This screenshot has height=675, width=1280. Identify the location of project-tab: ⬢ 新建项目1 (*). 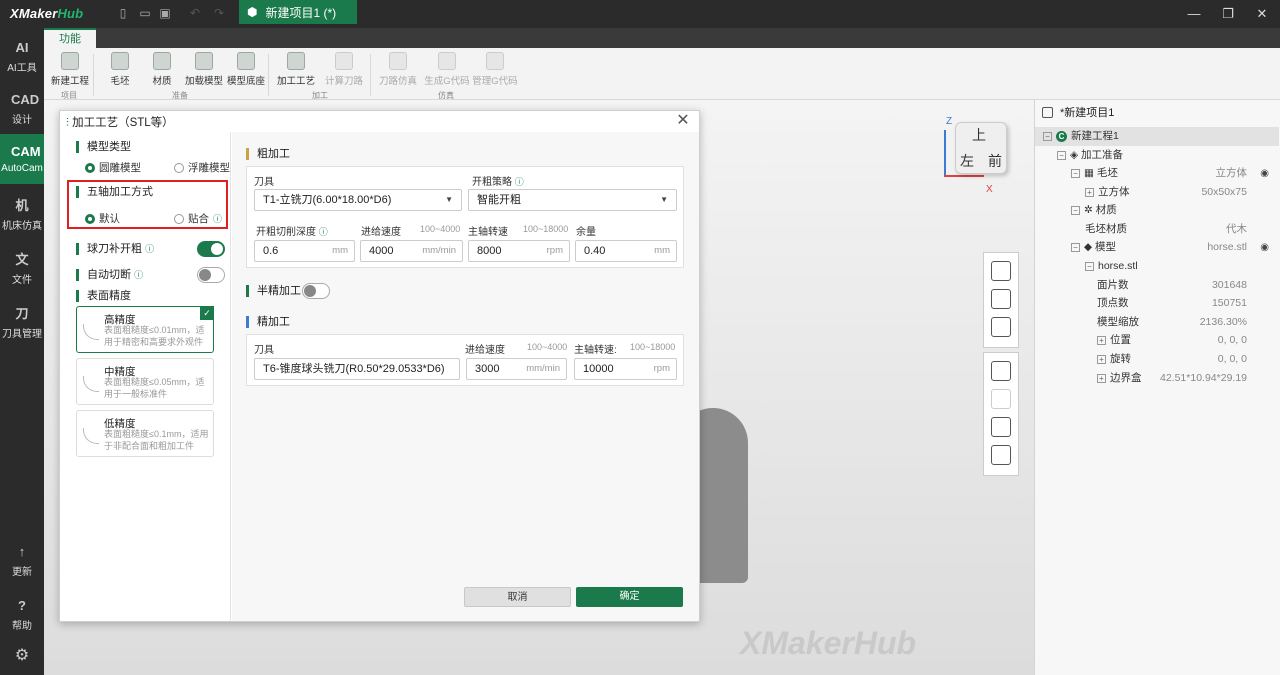
(298, 12).